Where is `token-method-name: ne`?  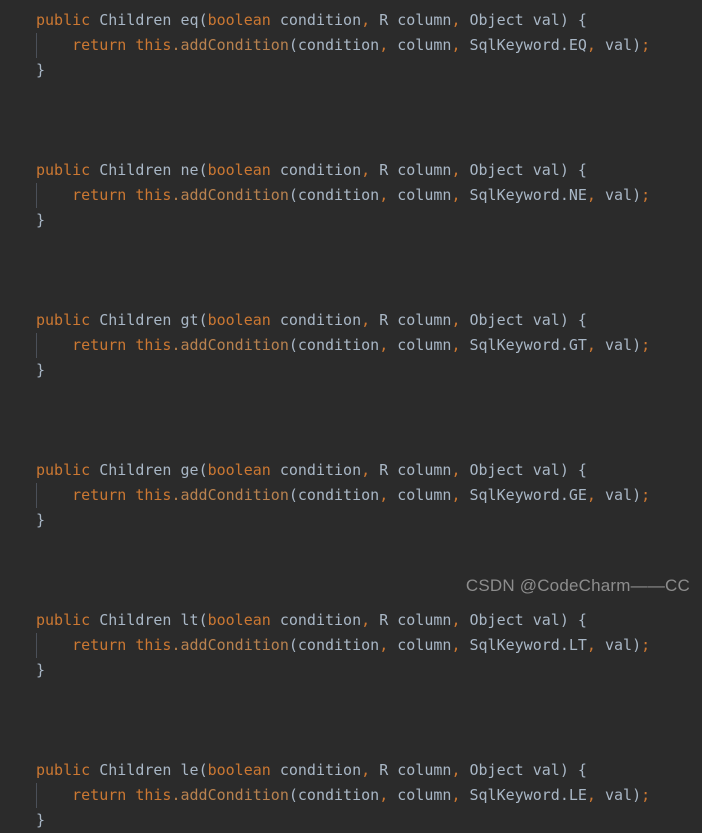
token-method-name: ne is located at coordinates (189, 170).